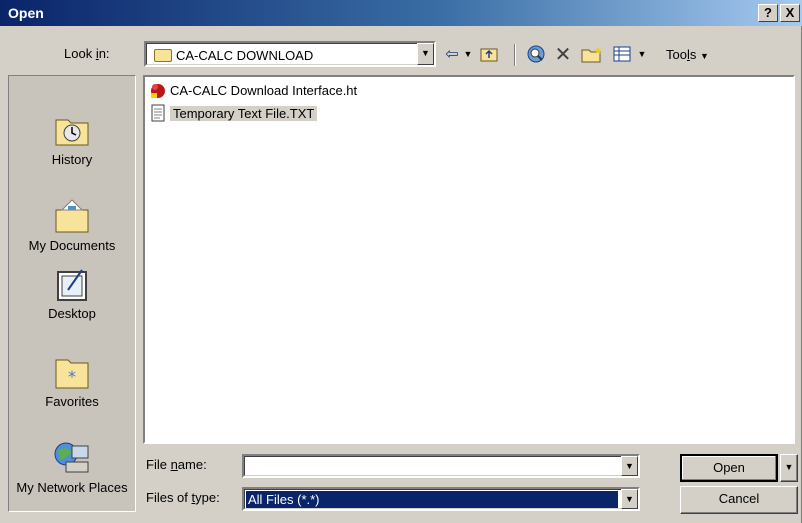 The width and height of the screenshot is (802, 523). What do you see at coordinates (72, 245) in the screenshot?
I see `places-item-label: My Documents` at bounding box center [72, 245].